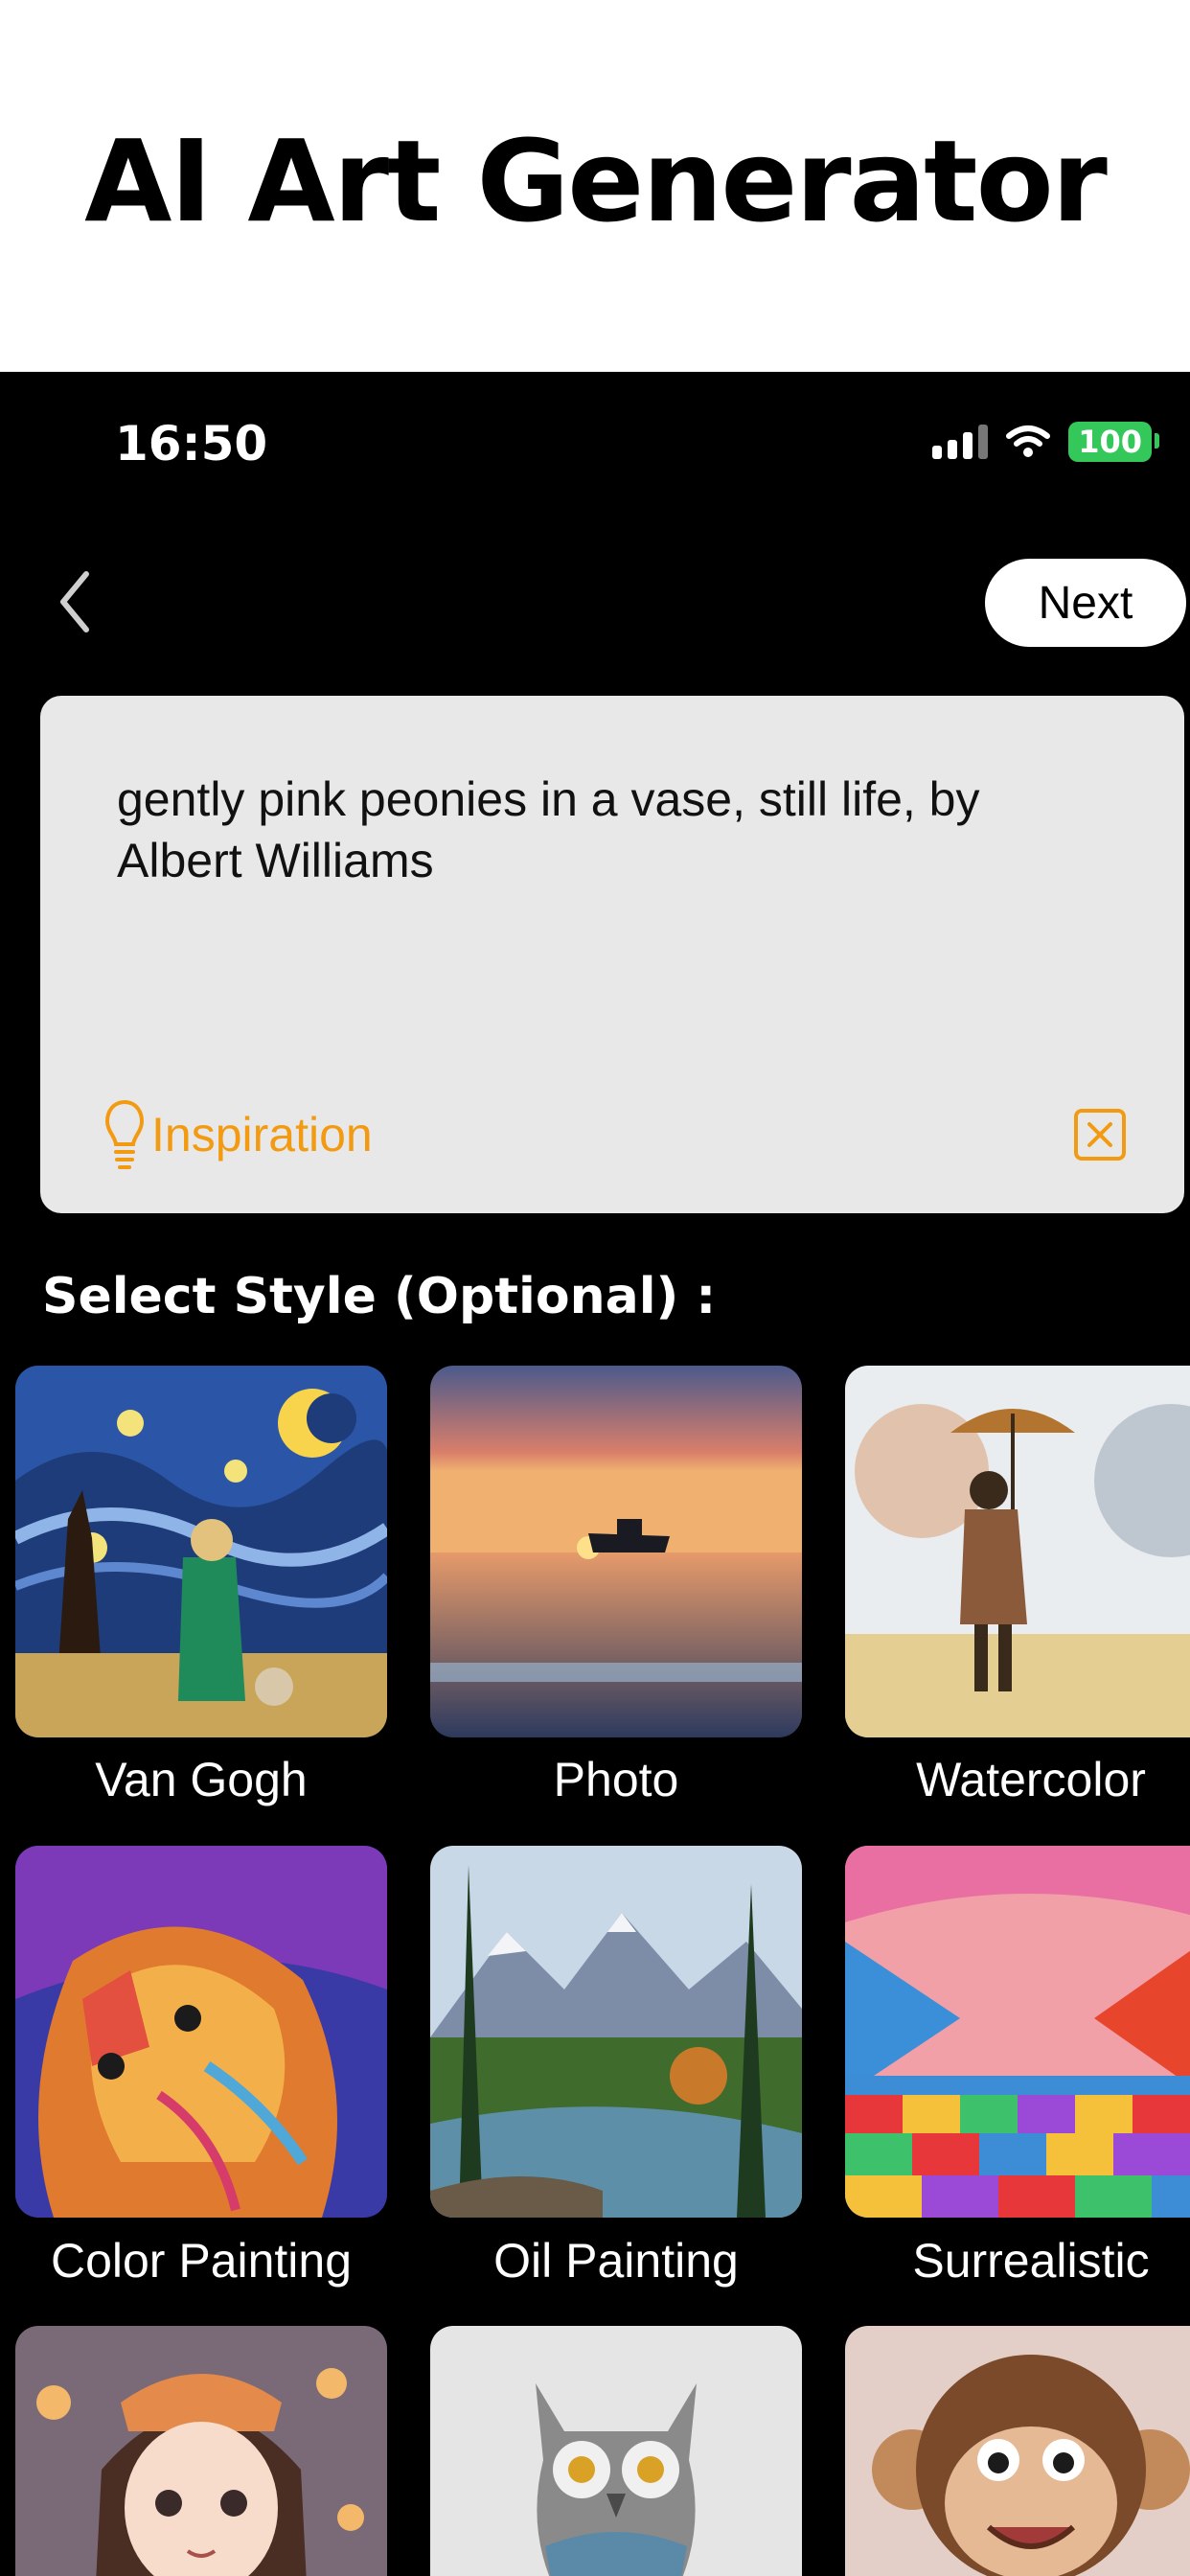 The image size is (1190, 2576). What do you see at coordinates (262, 1135) in the screenshot?
I see `inspiration-label: Inspiration` at bounding box center [262, 1135].